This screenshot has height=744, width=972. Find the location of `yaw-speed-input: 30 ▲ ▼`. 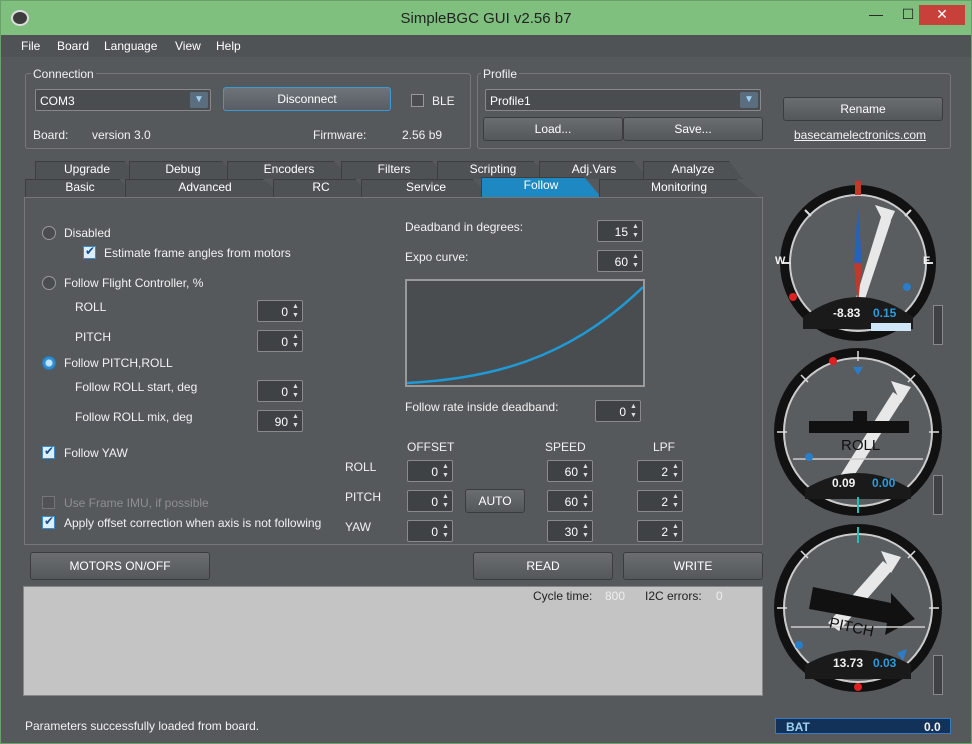

yaw-speed-input: 30 ▲ ▼ is located at coordinates (570, 531).